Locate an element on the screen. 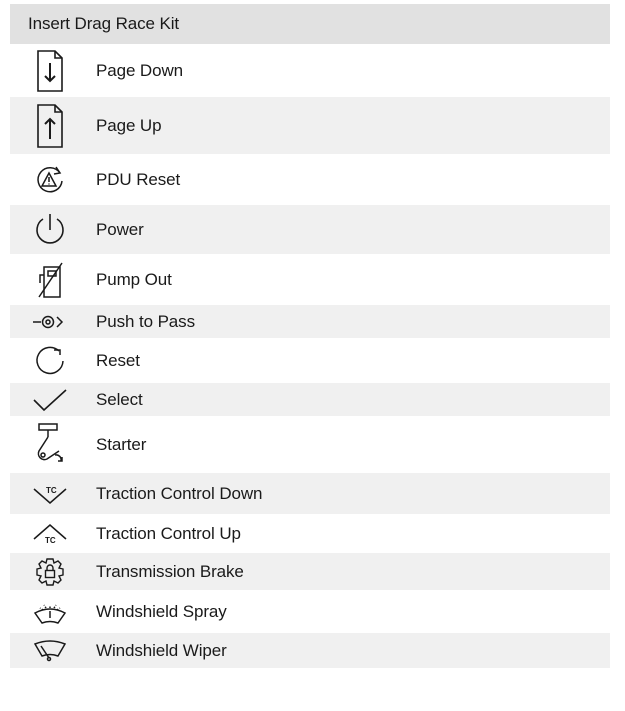  push-to-pass-icon is located at coordinates (50, 322).